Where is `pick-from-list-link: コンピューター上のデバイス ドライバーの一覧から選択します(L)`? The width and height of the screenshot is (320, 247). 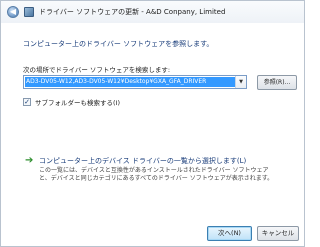 pick-from-list-link: コンピューター上のデバイス ドライバーの一覧から選択します(L) is located at coordinates (142, 161).